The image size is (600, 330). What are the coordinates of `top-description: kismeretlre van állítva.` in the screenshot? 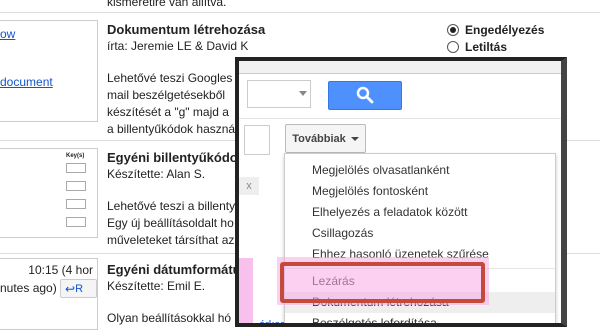 It's located at (167, 4).